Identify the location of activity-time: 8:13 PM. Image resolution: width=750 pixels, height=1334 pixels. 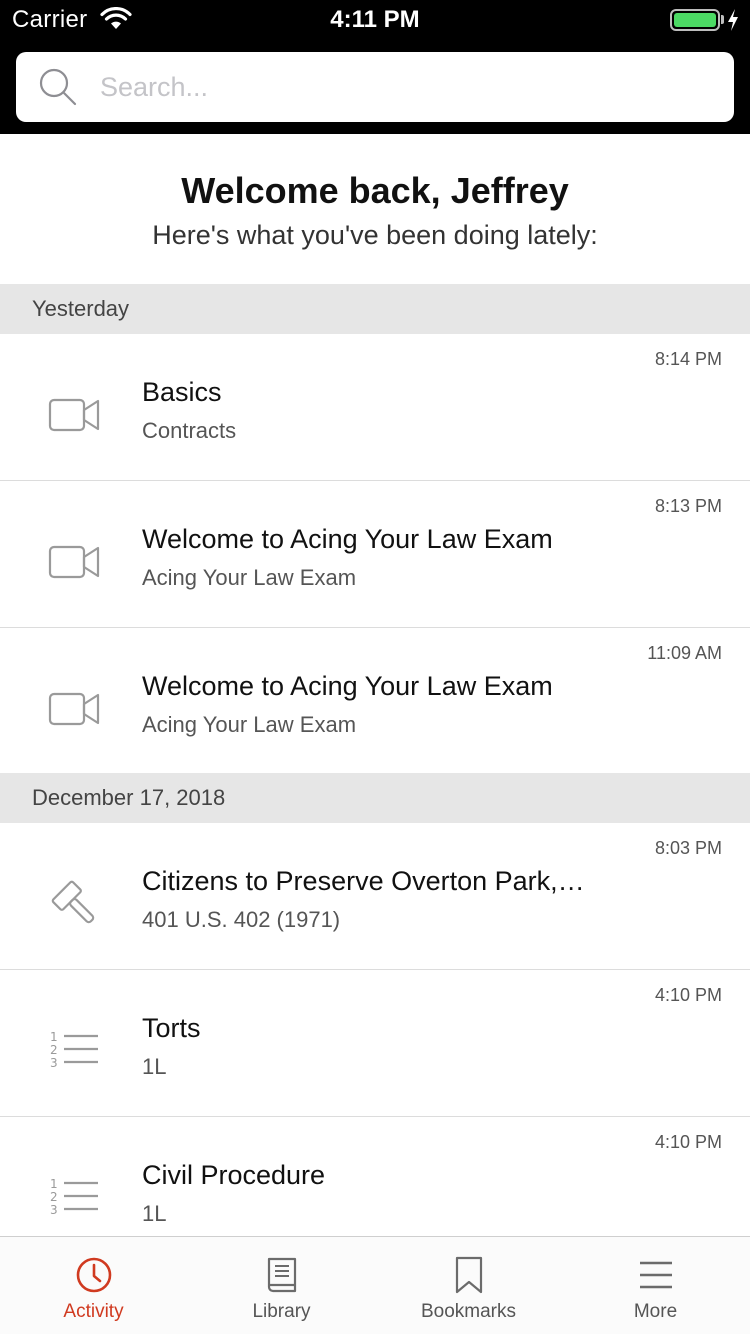
(688, 506).